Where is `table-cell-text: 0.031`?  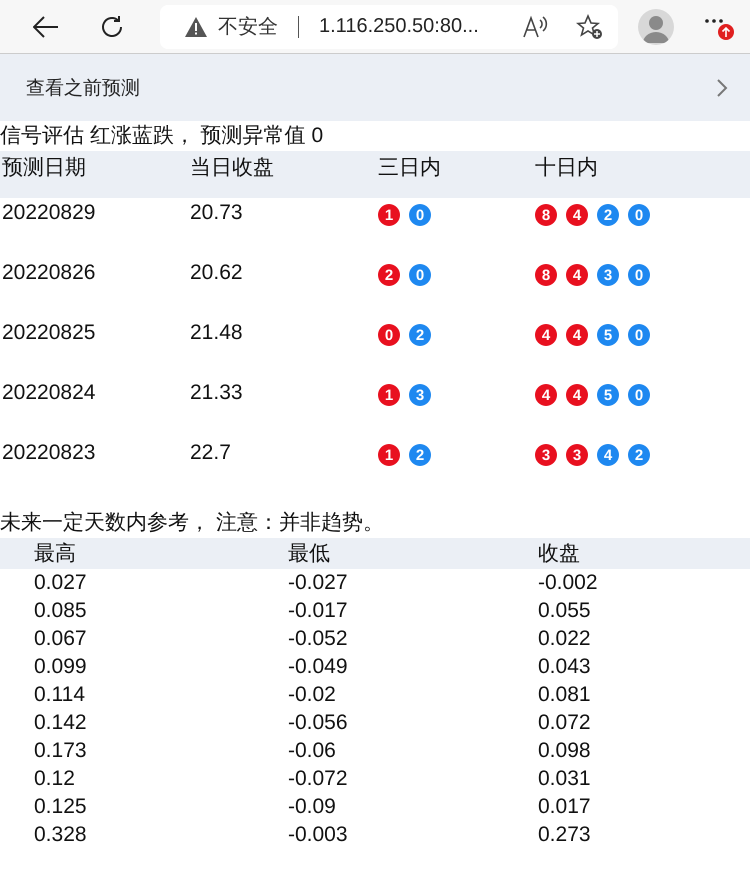 table-cell-text: 0.031 is located at coordinates (565, 779).